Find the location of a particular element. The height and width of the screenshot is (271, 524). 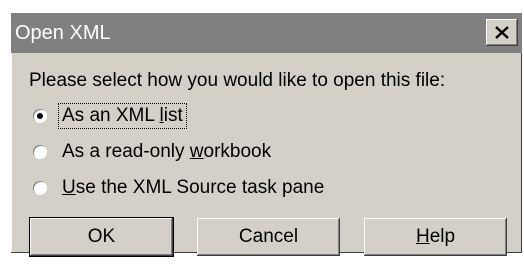

option-accelerator: w is located at coordinates (196, 151).